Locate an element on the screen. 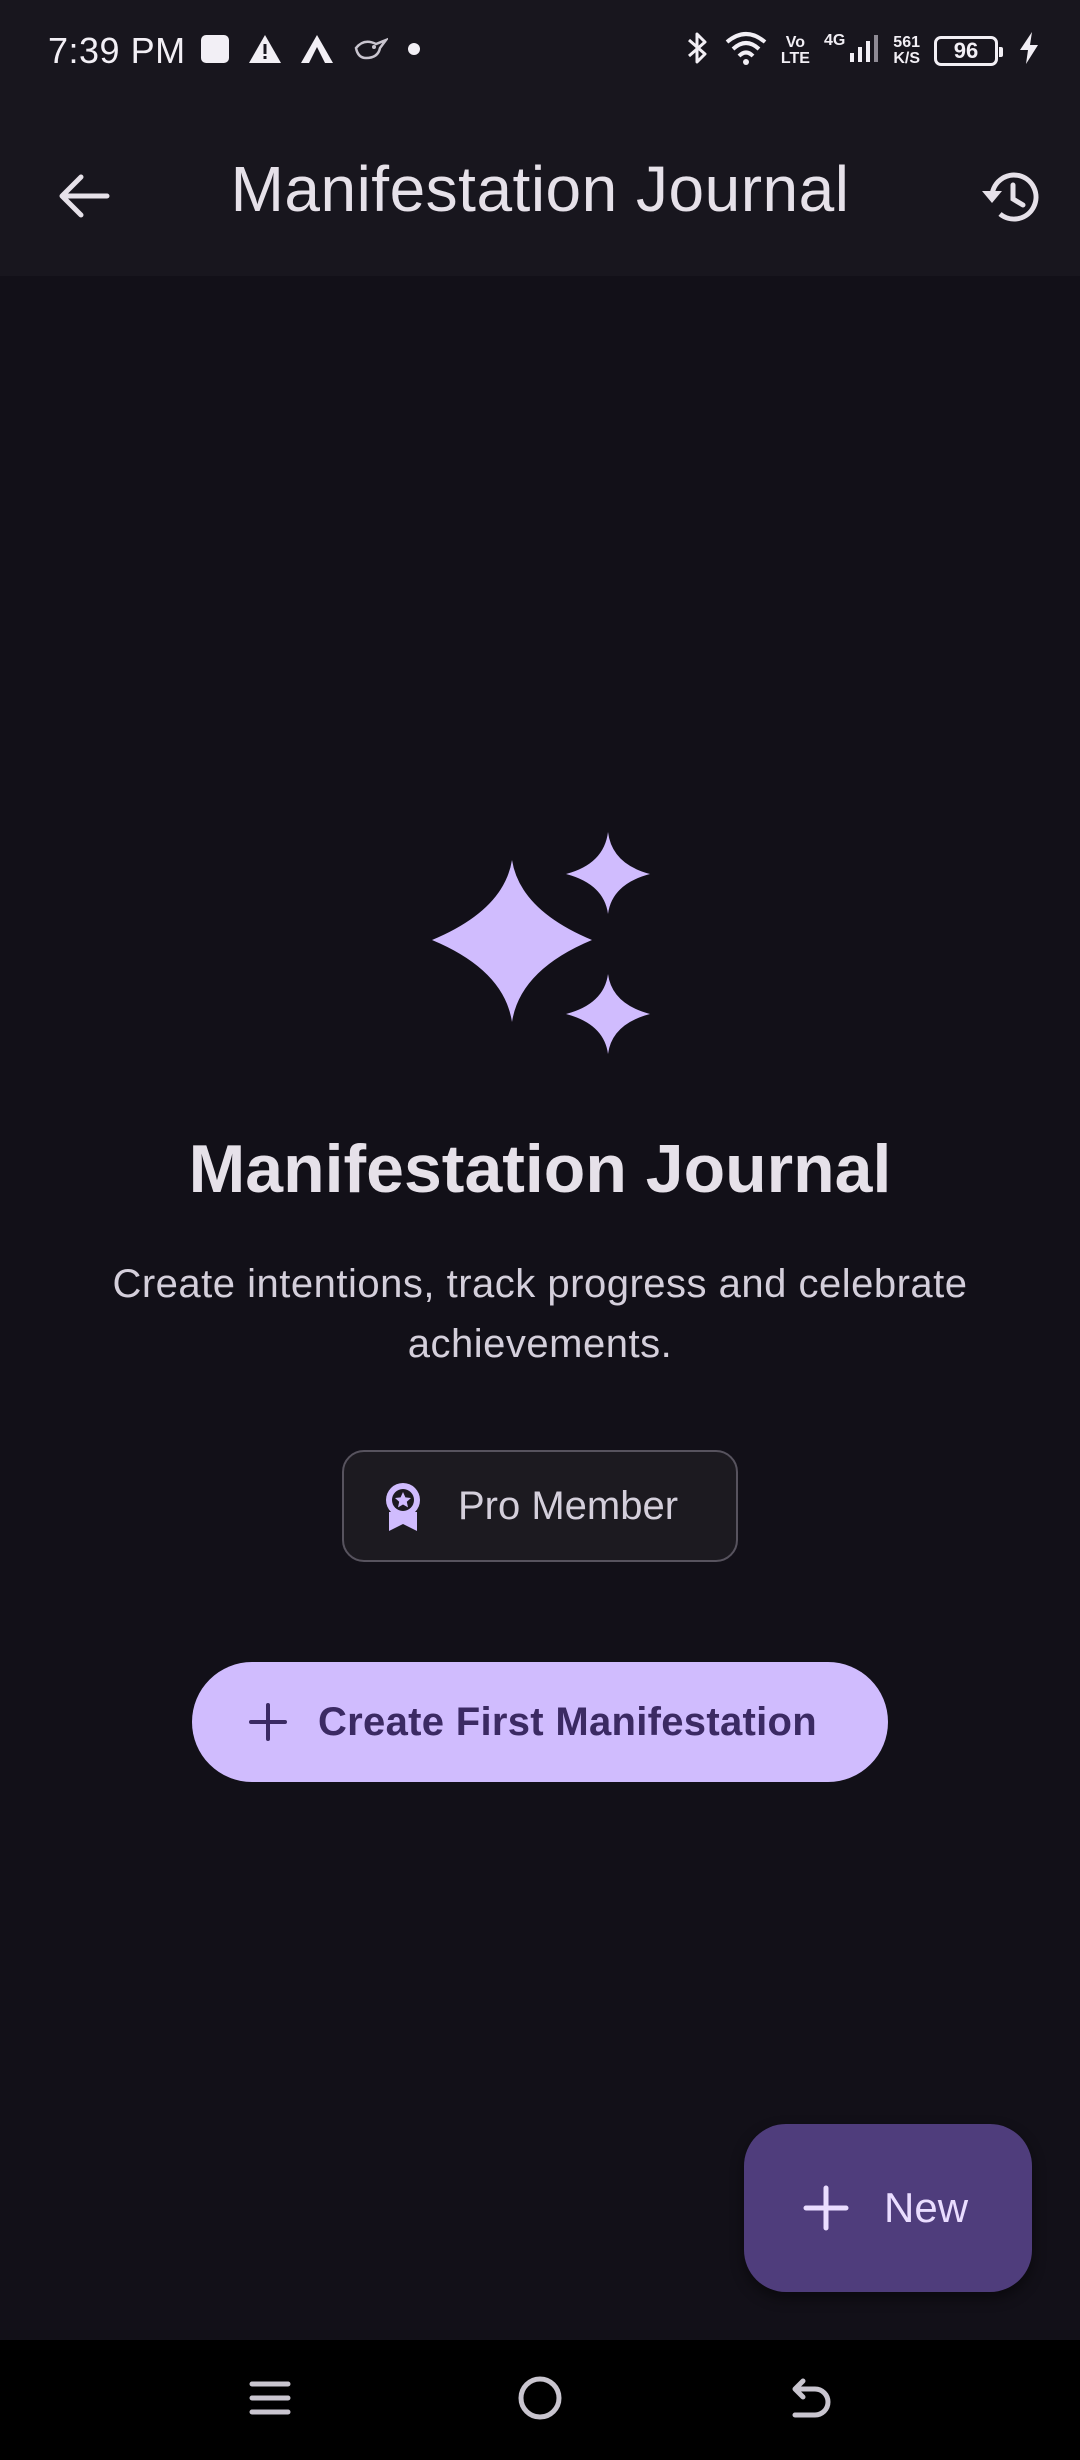 The width and height of the screenshot is (1080, 2460). new-manifestation-fab: New is located at coordinates (888, 2208).